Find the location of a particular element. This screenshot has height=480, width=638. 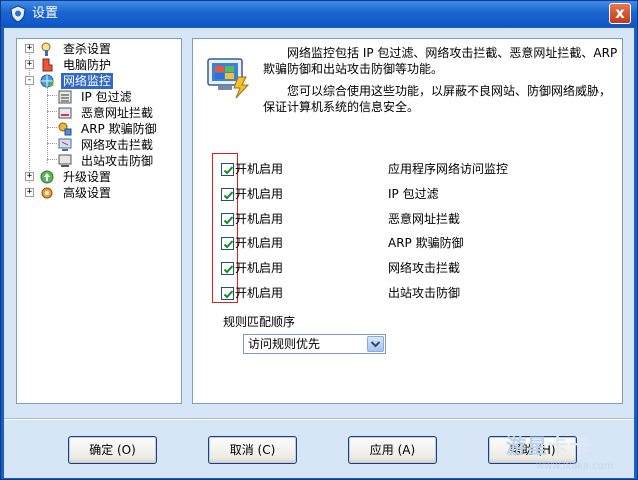

watermark-logo: 游星卡卡 is located at coordinates (548, 446).